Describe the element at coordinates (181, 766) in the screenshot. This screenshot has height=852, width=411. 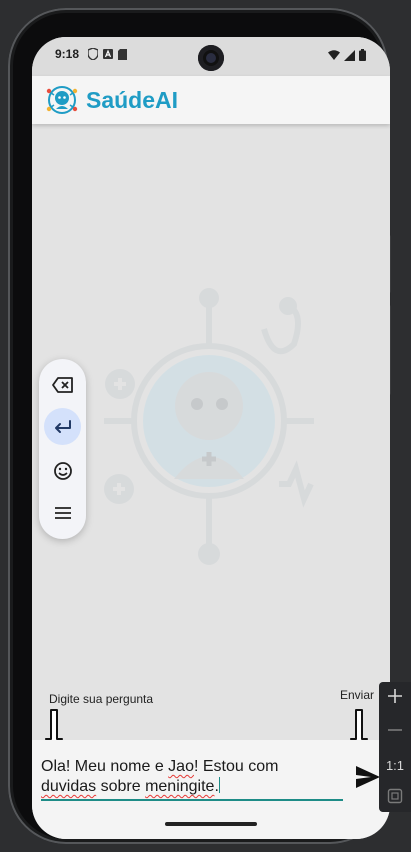
I see `misspelled-word: Jao` at that location.